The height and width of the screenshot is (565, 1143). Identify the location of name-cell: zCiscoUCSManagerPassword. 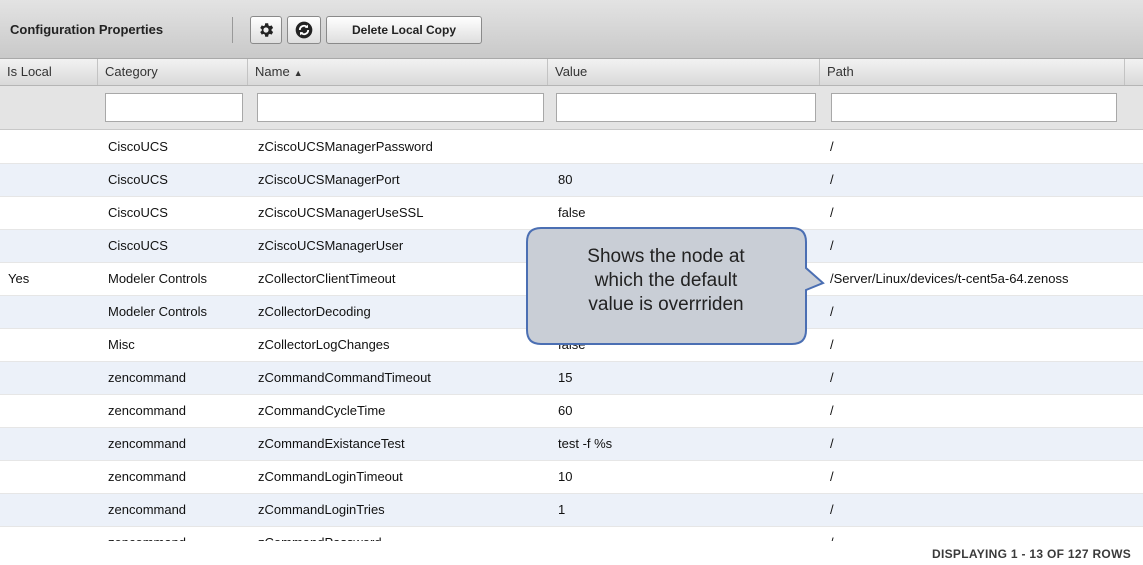
(345, 146).